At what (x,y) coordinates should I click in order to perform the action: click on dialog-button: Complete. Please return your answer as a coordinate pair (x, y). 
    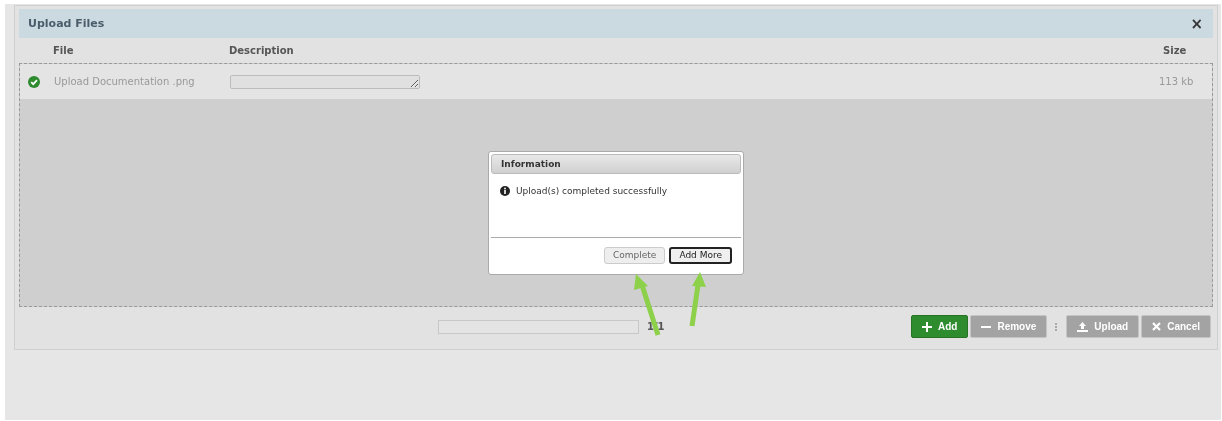
    Looking at the image, I should click on (635, 255).